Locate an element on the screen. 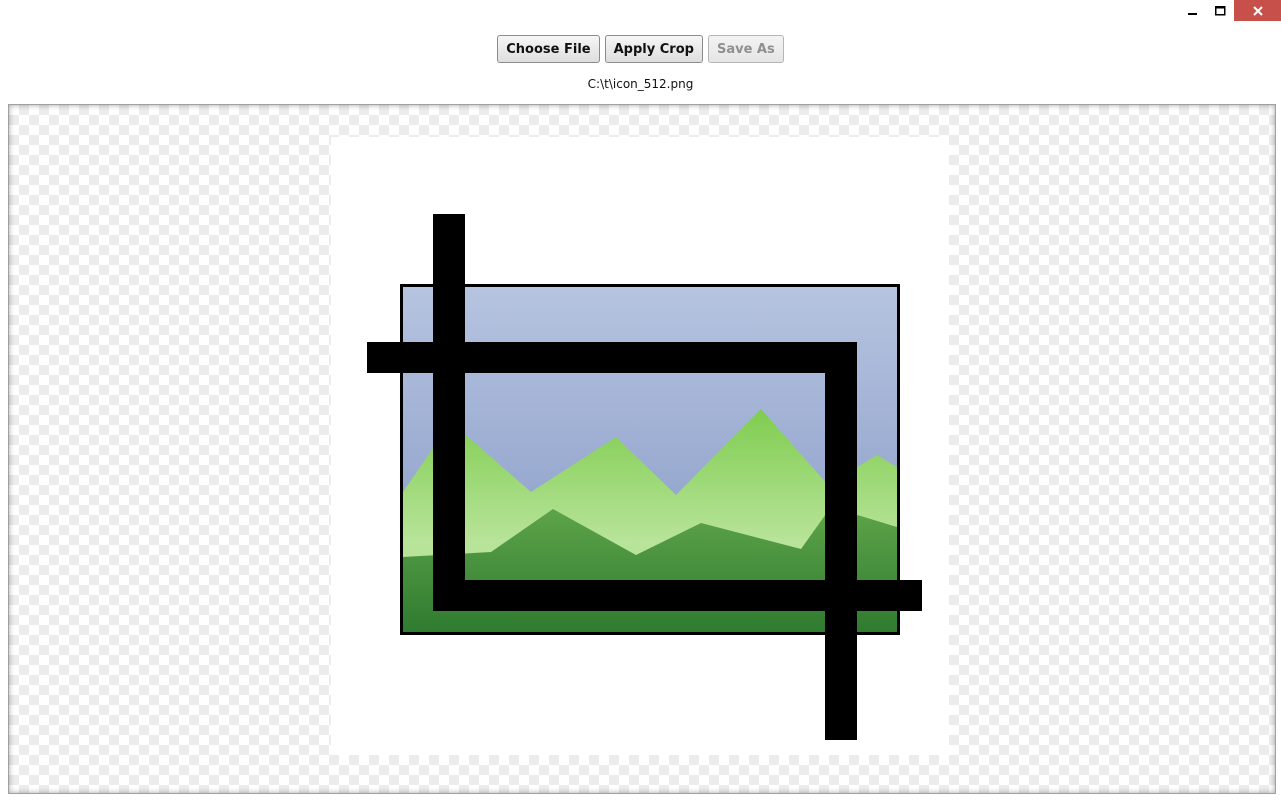 The height and width of the screenshot is (800, 1281). title-bar is located at coordinates (640, 12).